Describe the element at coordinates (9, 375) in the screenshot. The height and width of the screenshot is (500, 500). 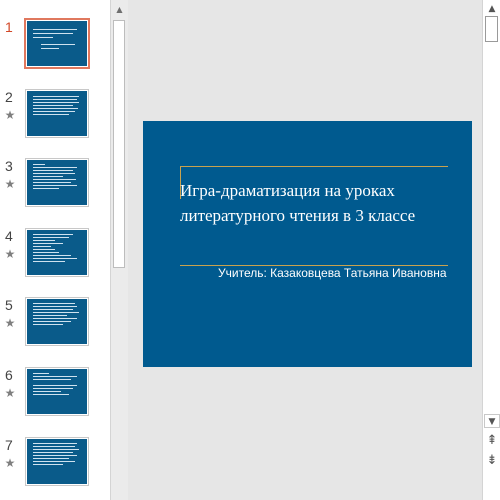
I see `slide-number: 6` at that location.